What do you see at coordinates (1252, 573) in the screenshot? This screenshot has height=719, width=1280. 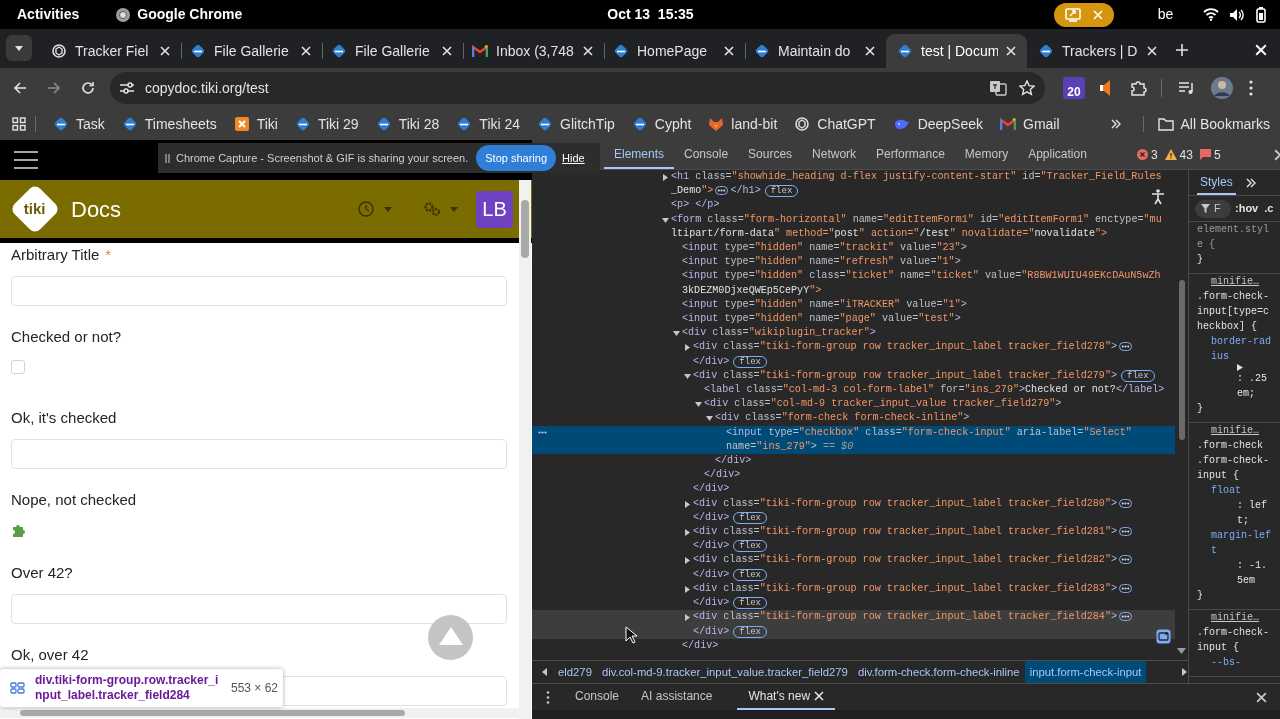 I see `css-value: : -1.5em` at bounding box center [1252, 573].